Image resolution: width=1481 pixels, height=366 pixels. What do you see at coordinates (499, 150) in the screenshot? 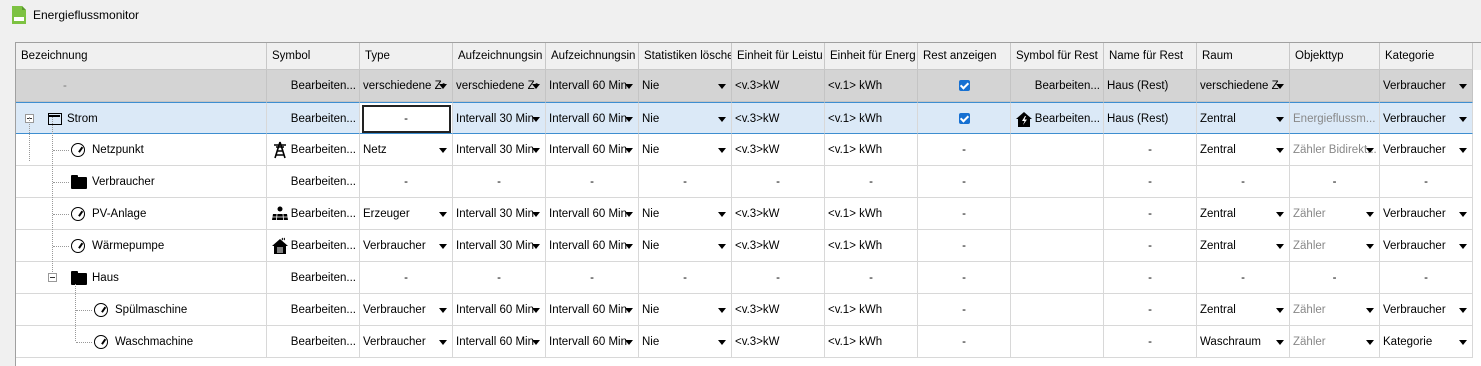
I see `cell-int1: Intervall 30 Min` at bounding box center [499, 150].